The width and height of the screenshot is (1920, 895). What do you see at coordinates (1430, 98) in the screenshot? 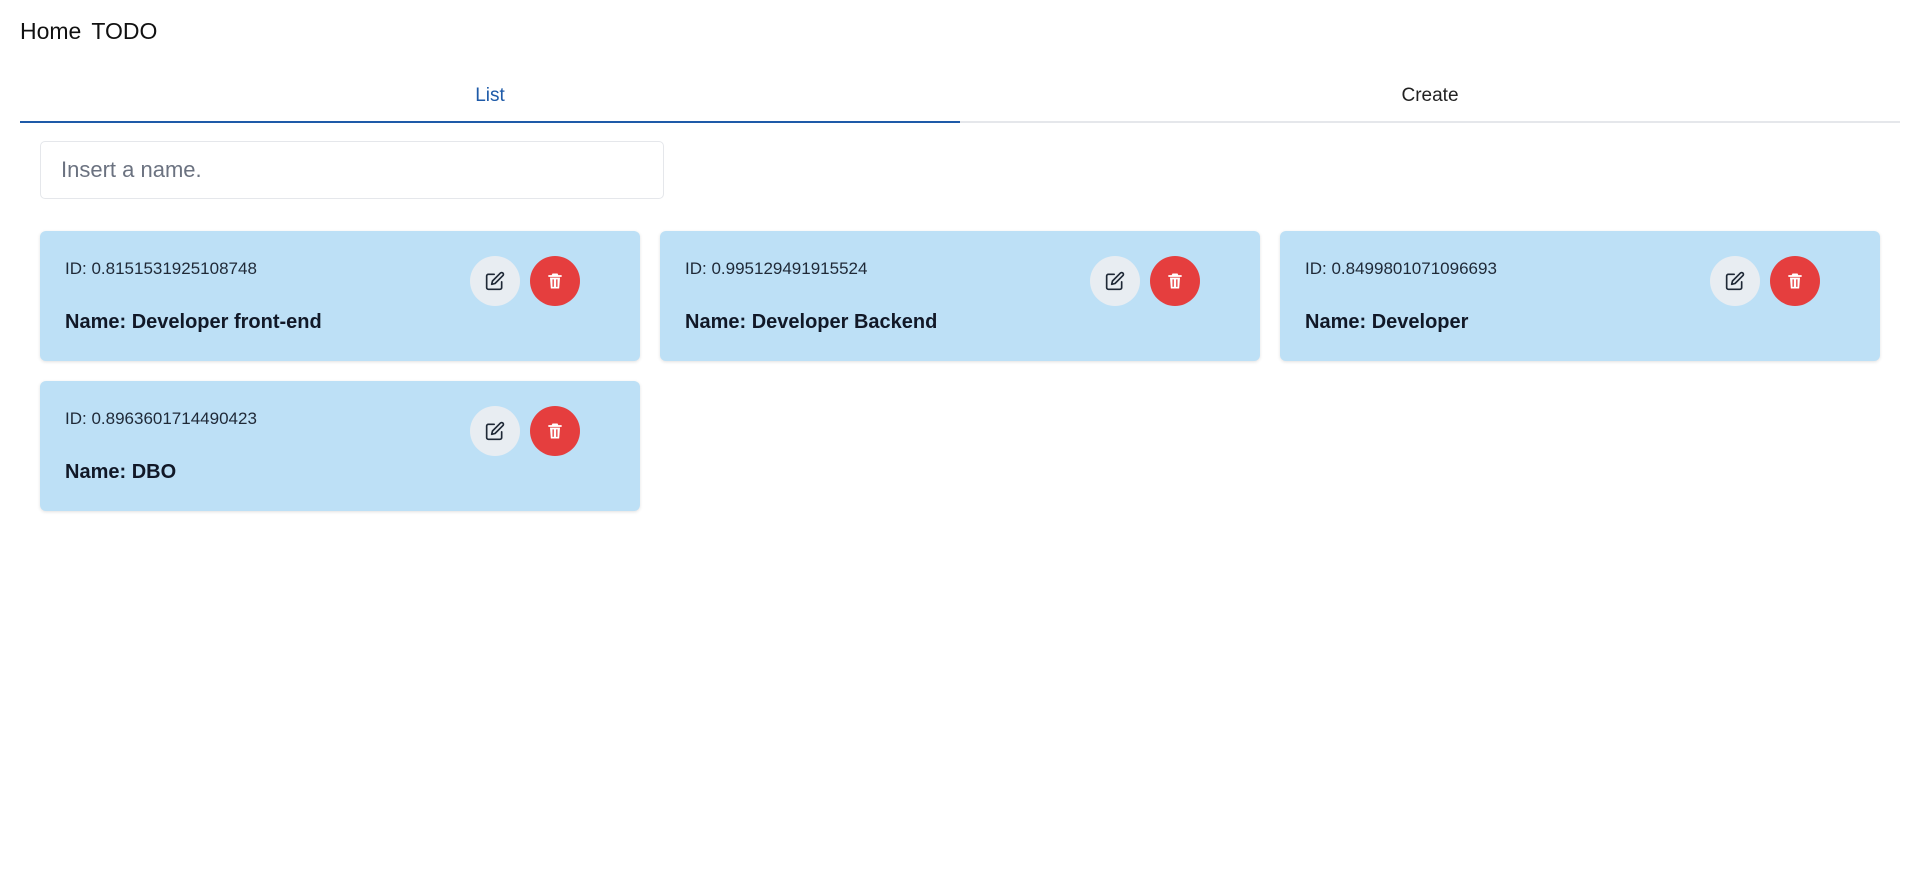
I see `tab-create: Create` at bounding box center [1430, 98].